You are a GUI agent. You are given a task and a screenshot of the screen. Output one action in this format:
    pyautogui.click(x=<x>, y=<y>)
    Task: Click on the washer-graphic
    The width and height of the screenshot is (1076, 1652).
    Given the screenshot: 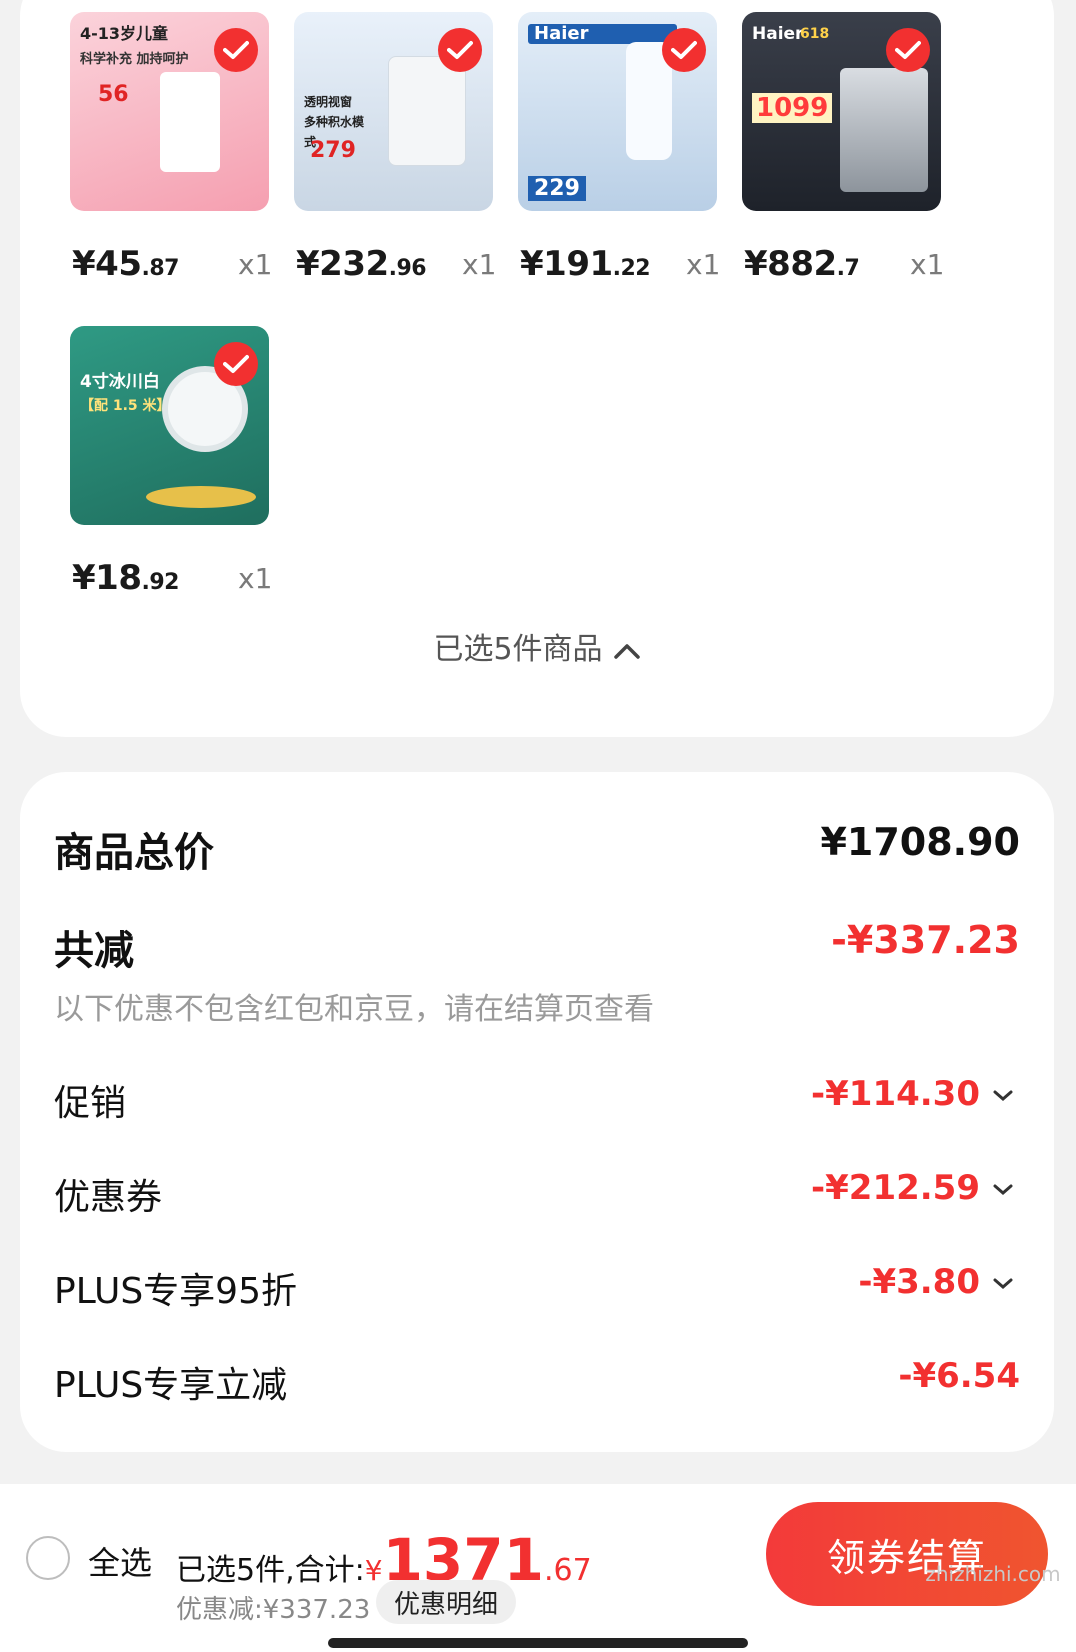 What is the action you would take?
    pyautogui.click(x=427, y=111)
    